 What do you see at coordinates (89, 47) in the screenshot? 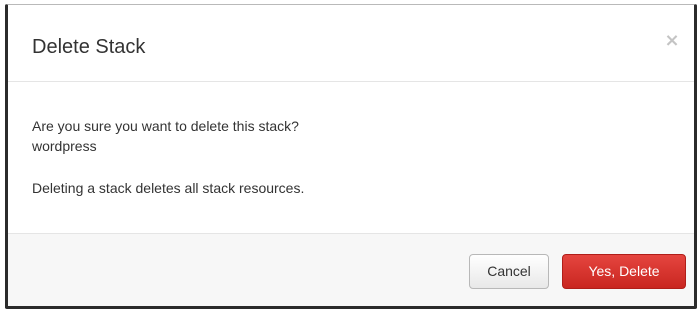
I see `dialog-title: Delete Stack` at bounding box center [89, 47].